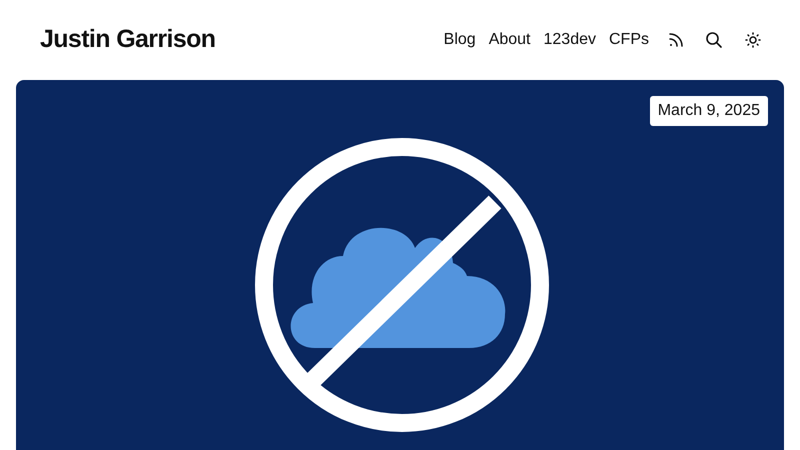  I want to click on rss-icon, so click(676, 40).